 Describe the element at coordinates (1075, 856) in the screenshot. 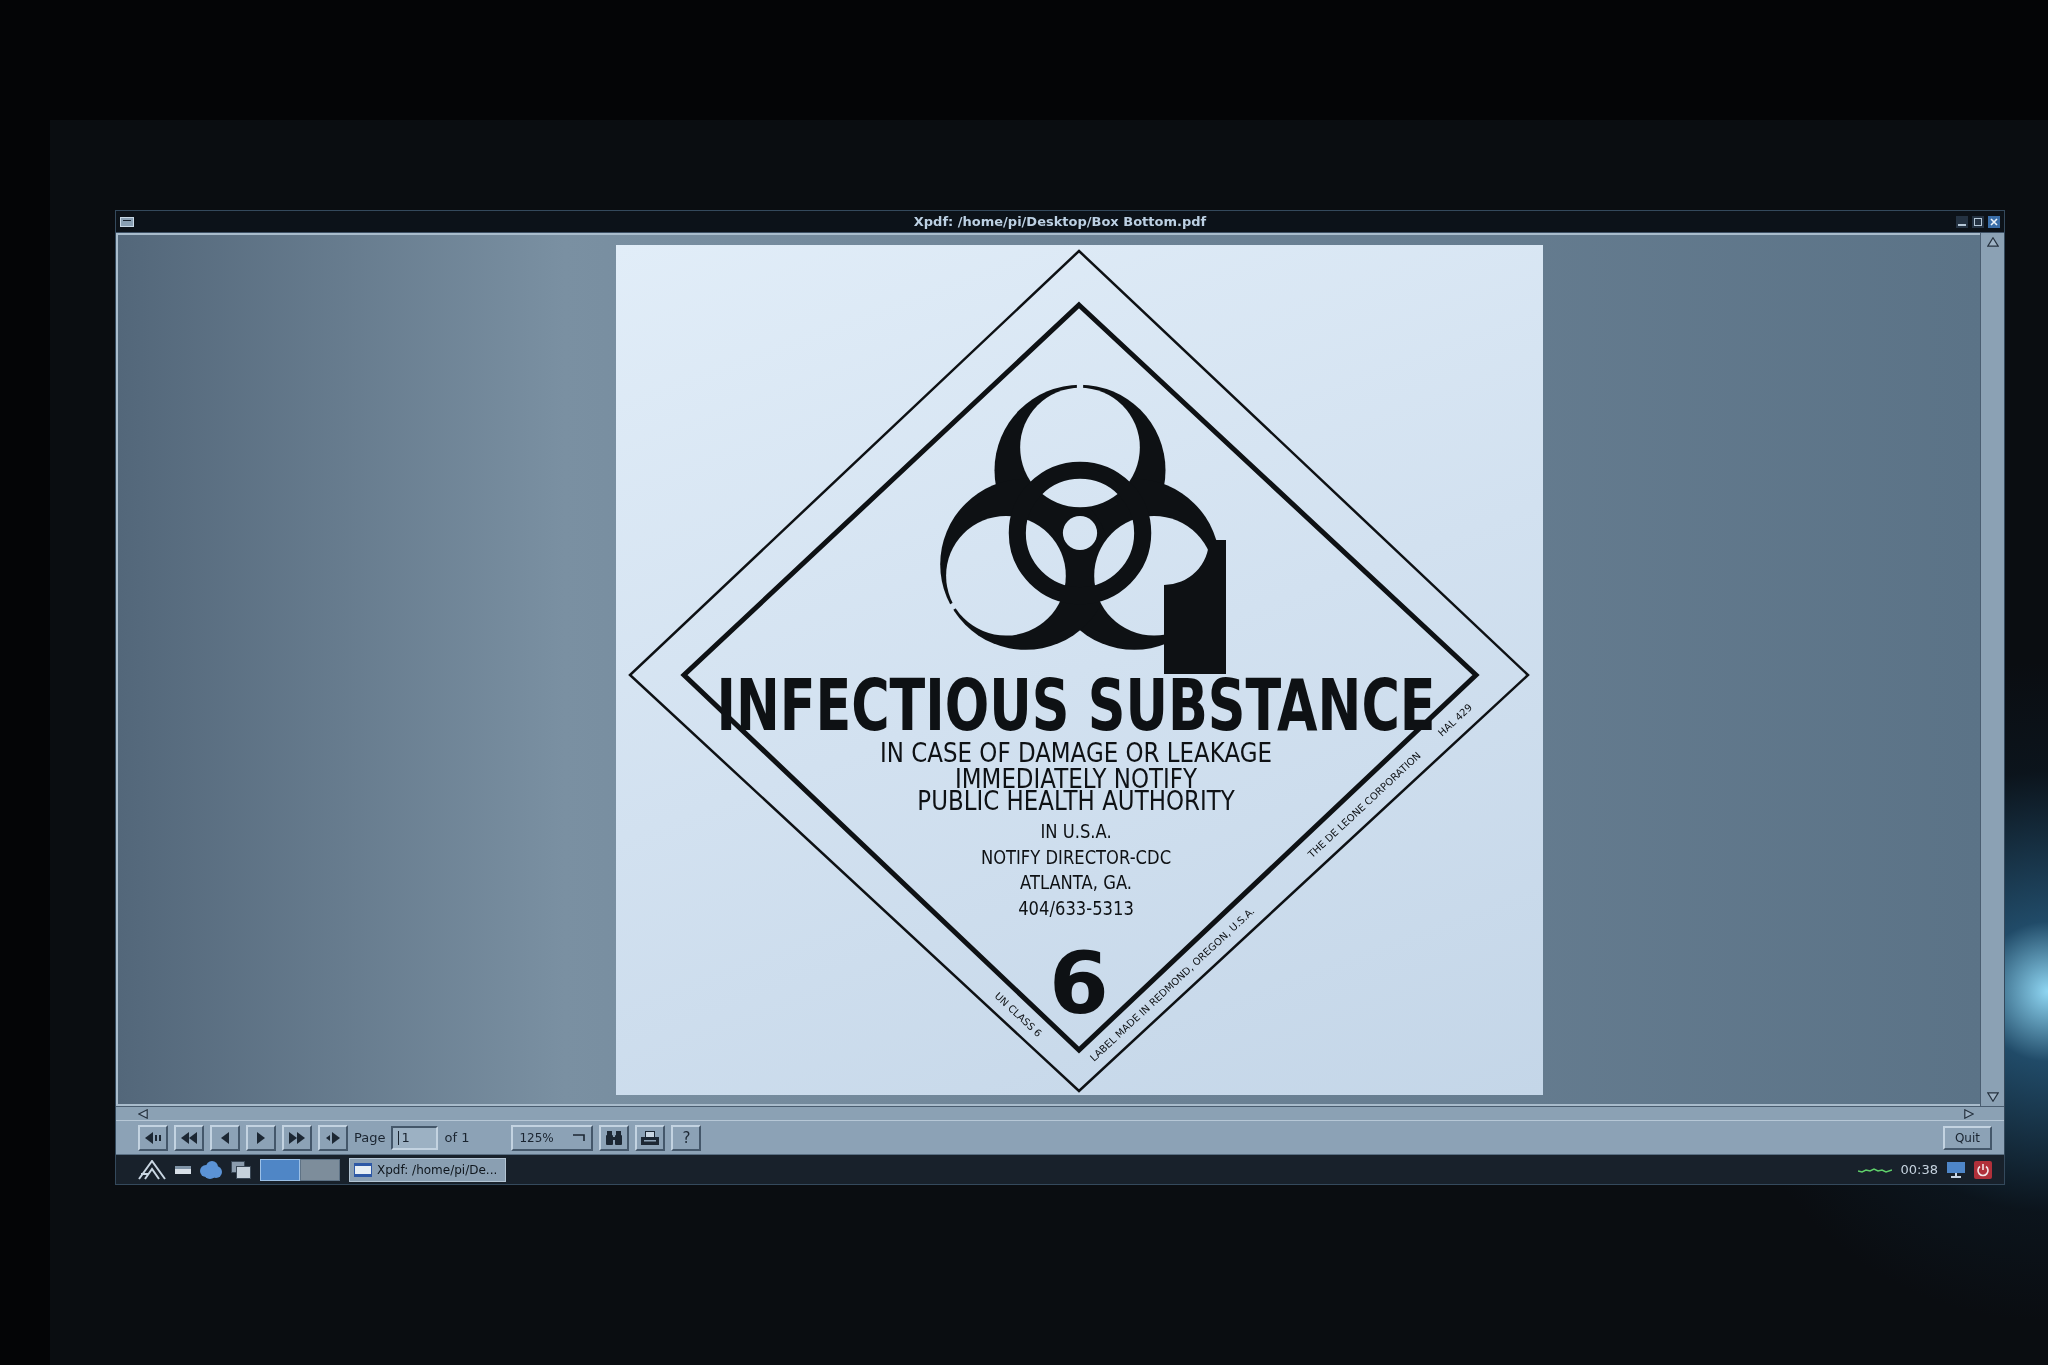

I see `label-contact-line: NOTIFY DIRECTOR-CDC` at that location.